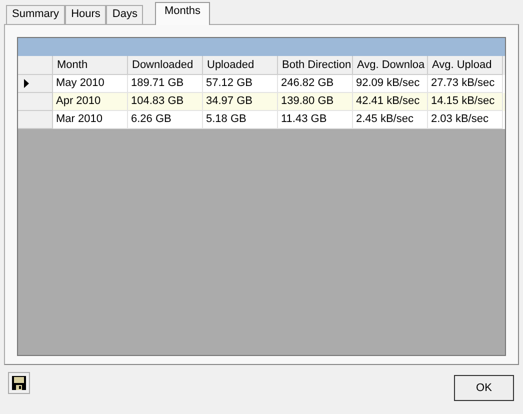  I want to click on ok-button: OK, so click(484, 388).